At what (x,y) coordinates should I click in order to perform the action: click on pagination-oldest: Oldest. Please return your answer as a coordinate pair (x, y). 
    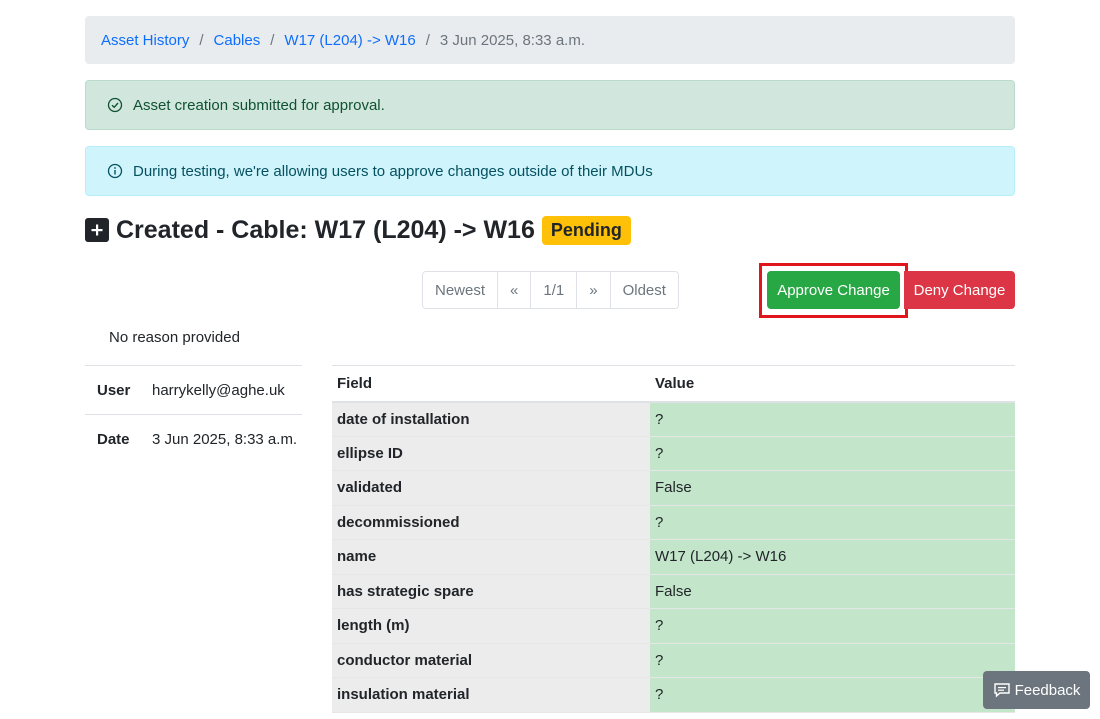
    Looking at the image, I should click on (644, 290).